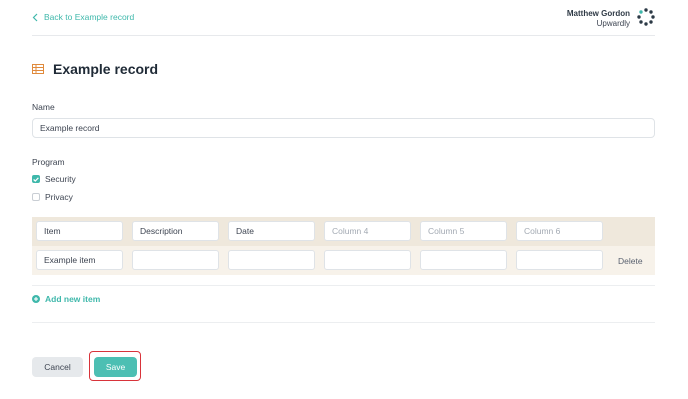 The width and height of the screenshot is (688, 399). I want to click on user-name: Matthew Gordon, so click(598, 13).